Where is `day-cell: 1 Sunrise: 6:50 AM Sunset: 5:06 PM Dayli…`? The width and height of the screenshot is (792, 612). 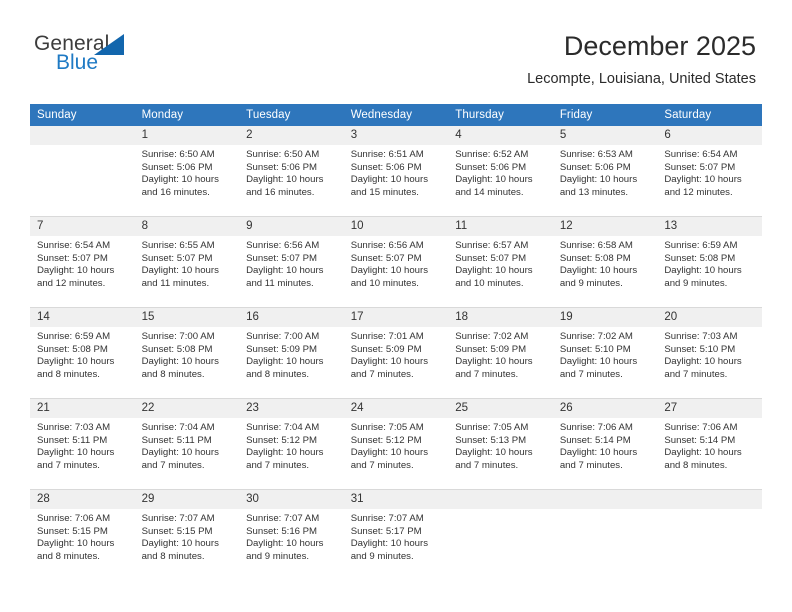
day-cell: 1 Sunrise: 6:50 AM Sunset: 5:06 PM Dayli… is located at coordinates (187, 171).